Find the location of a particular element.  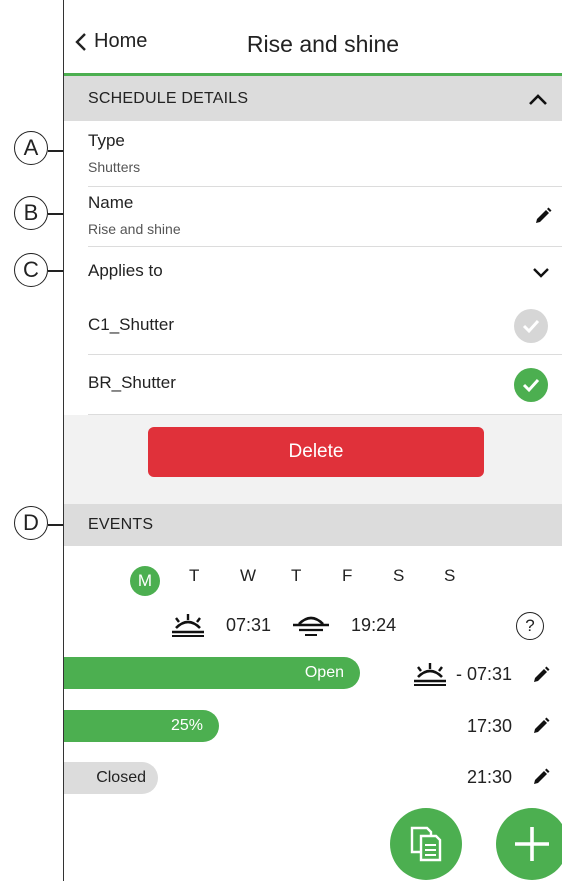

event-time: 21:30 is located at coordinates (489, 777).